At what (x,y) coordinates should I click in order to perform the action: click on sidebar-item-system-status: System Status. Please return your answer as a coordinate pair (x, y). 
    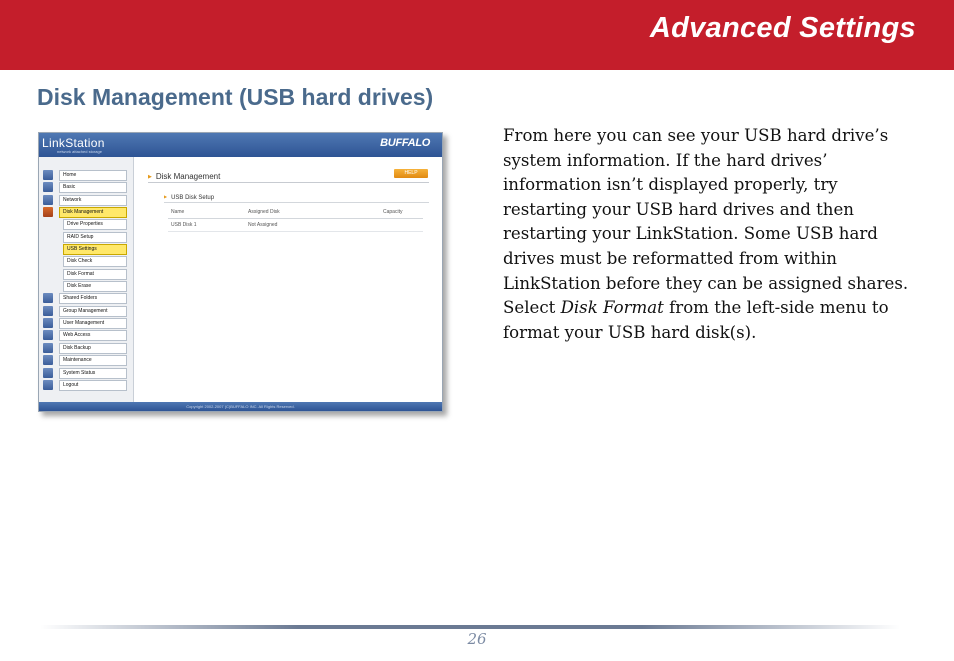
    Looking at the image, I should click on (85, 373).